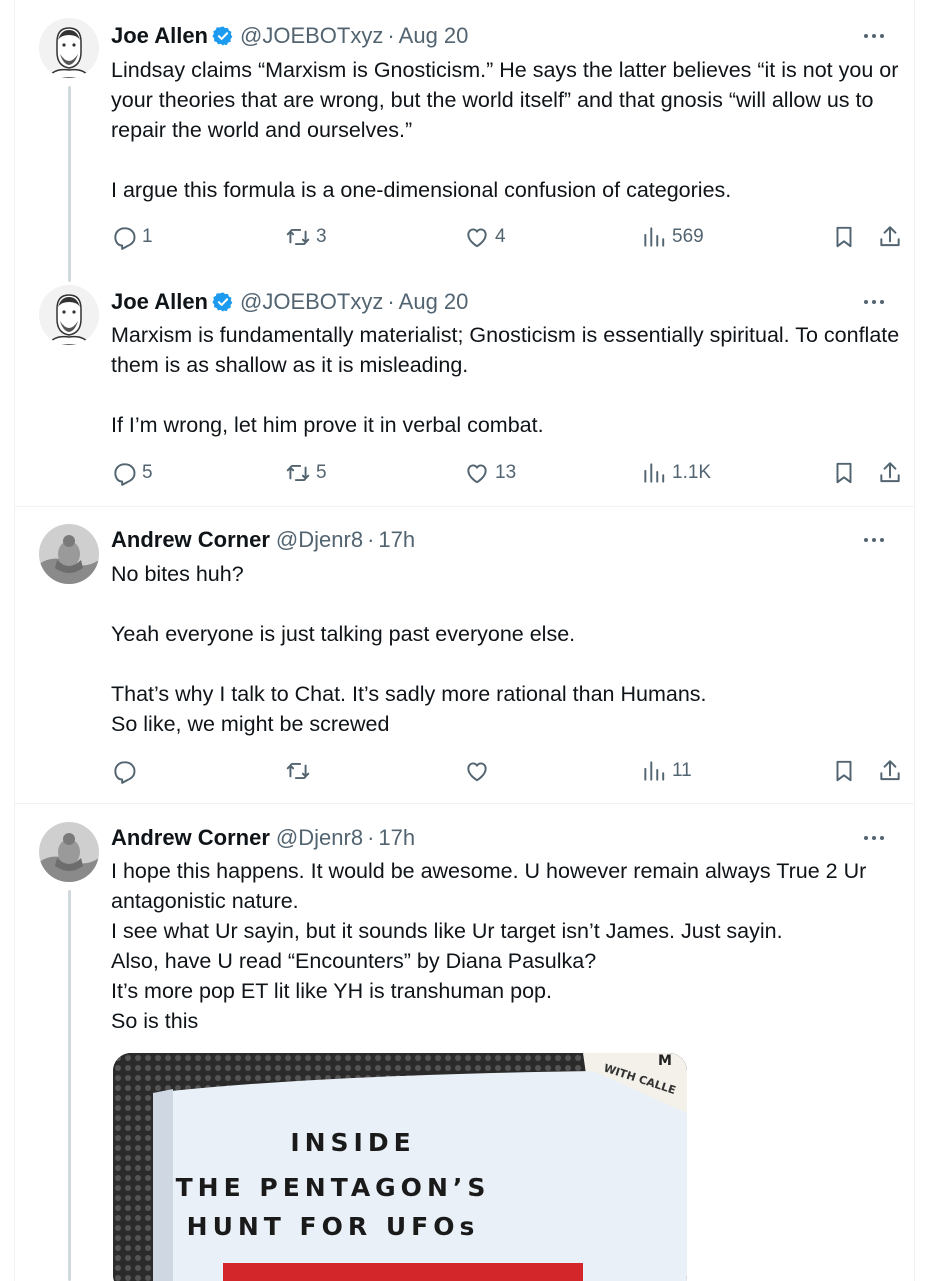  Describe the element at coordinates (688, 236) in the screenshot. I see `views-count: 569` at that location.